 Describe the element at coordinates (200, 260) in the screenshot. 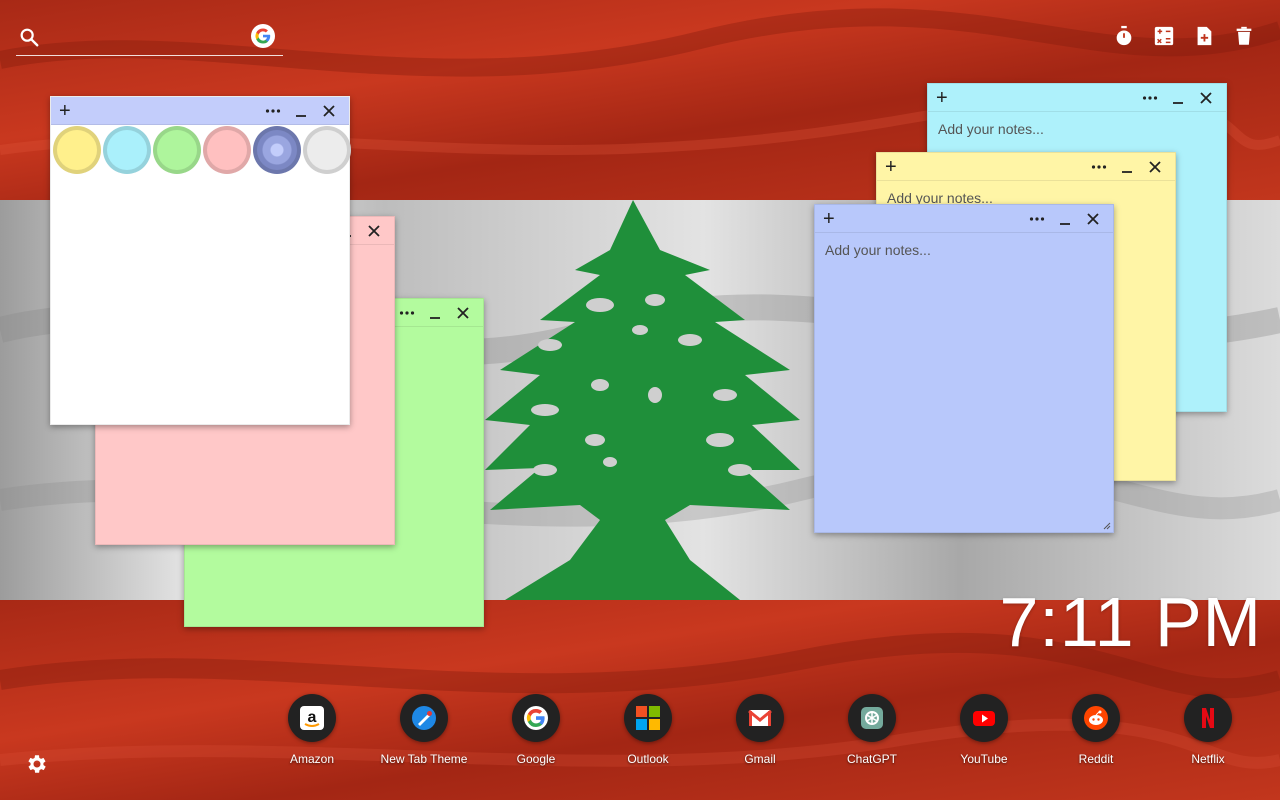

I see `sticky-note-white: +` at that location.